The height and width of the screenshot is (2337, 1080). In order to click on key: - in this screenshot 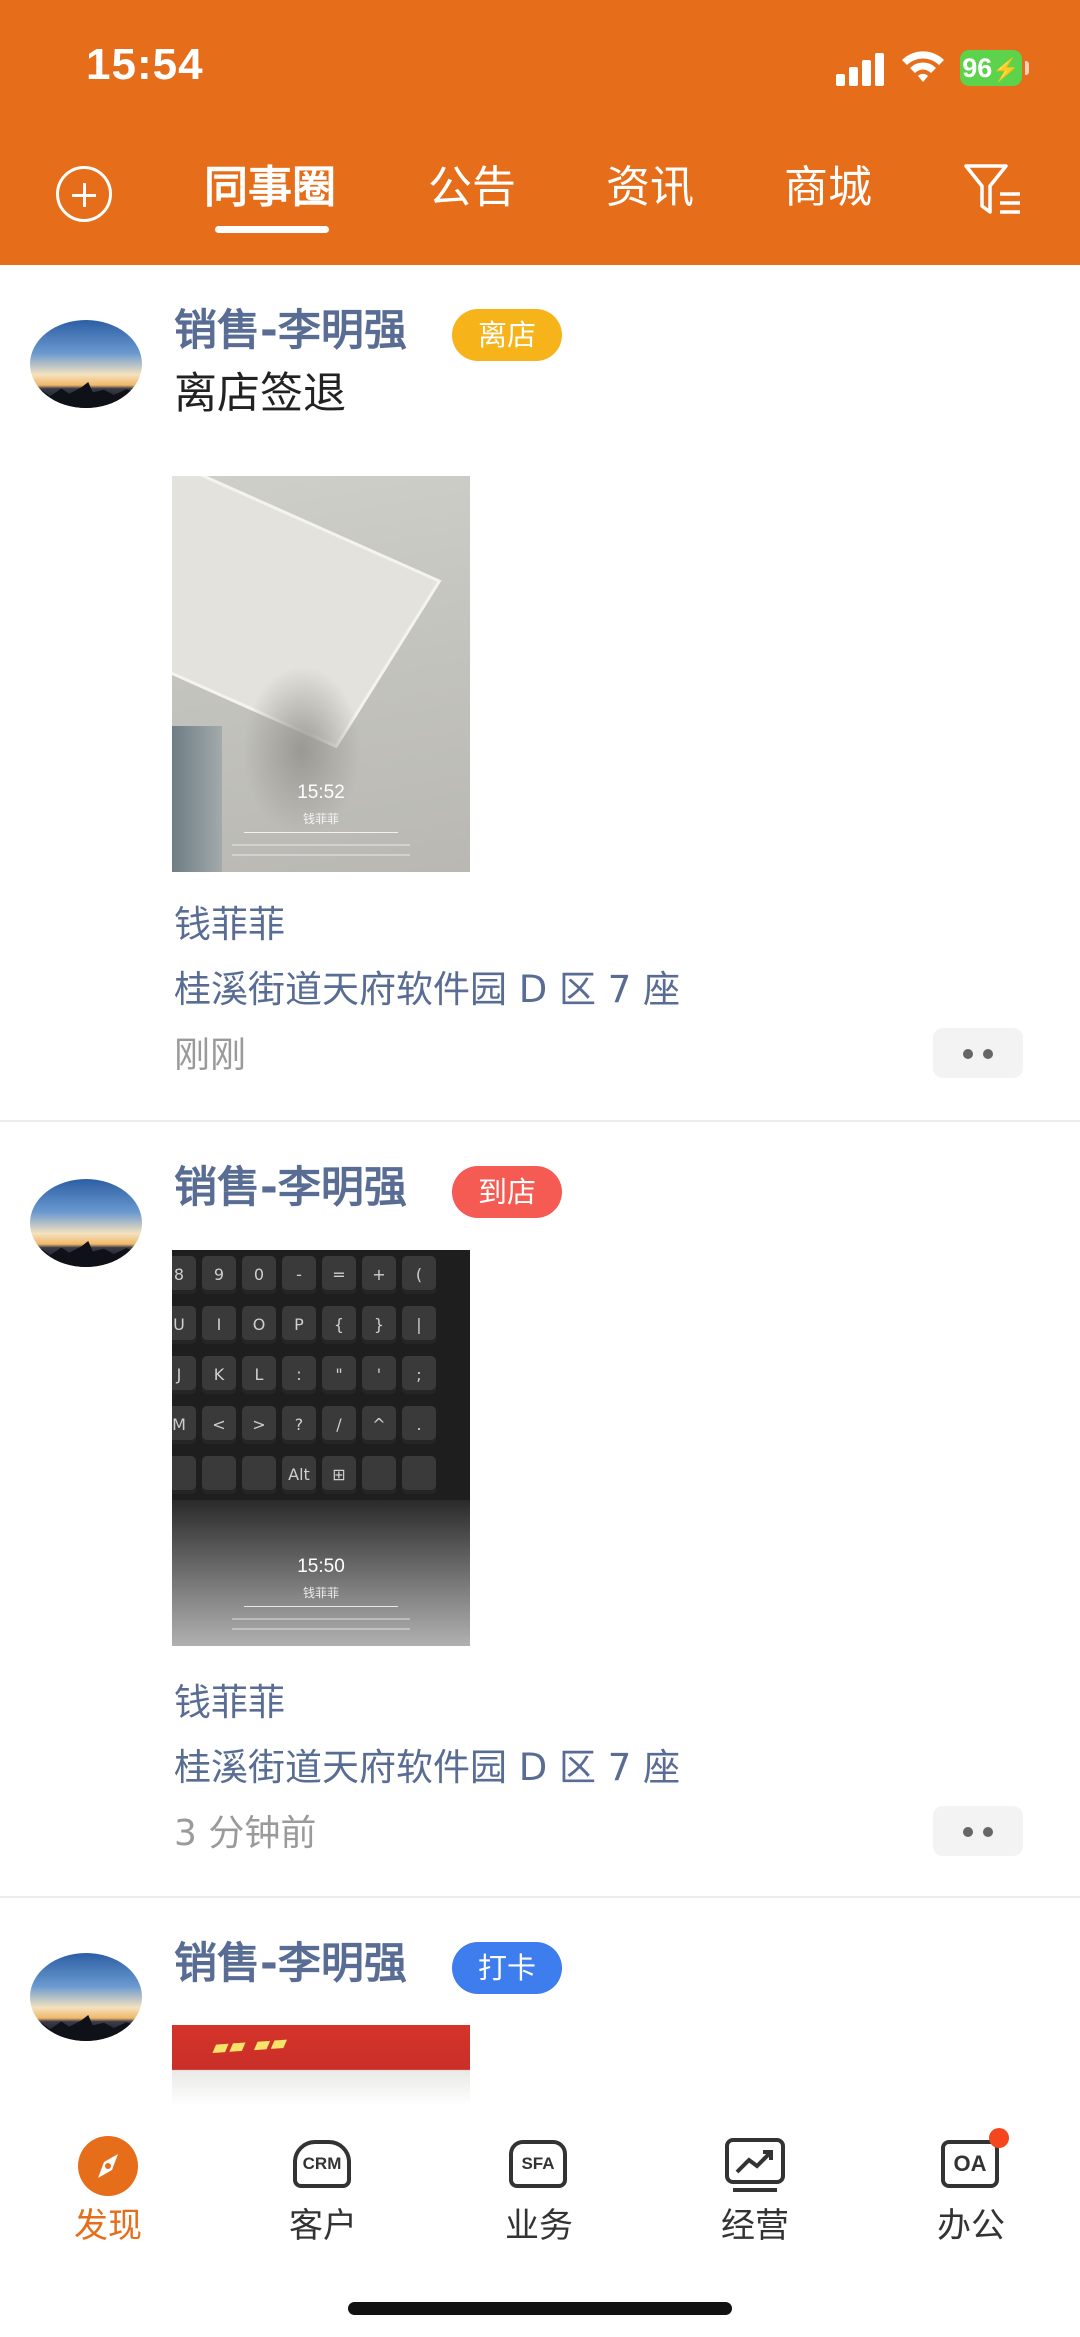, I will do `click(299, 1275)`.